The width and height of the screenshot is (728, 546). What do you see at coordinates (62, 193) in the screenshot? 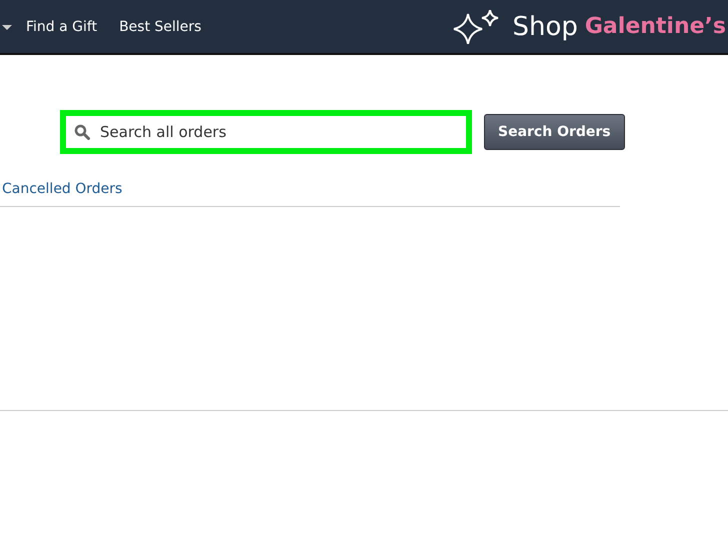
I see `orders-tab: Cancelled Orders` at bounding box center [62, 193].